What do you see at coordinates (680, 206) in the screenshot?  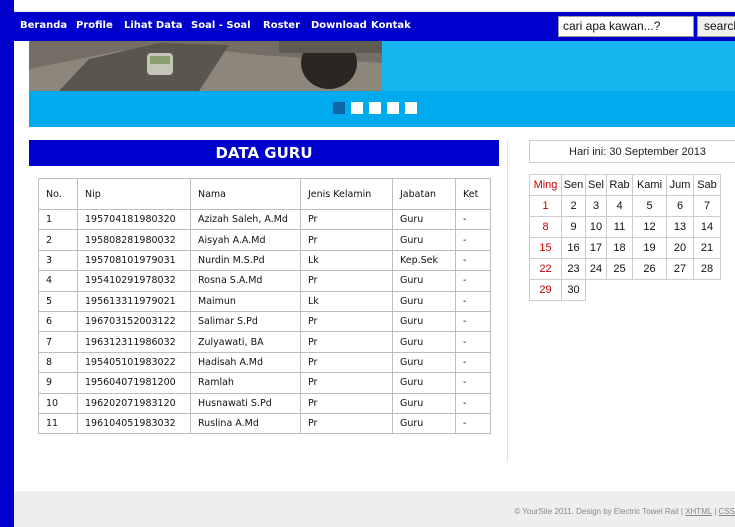 I see `calendar-day: 6` at bounding box center [680, 206].